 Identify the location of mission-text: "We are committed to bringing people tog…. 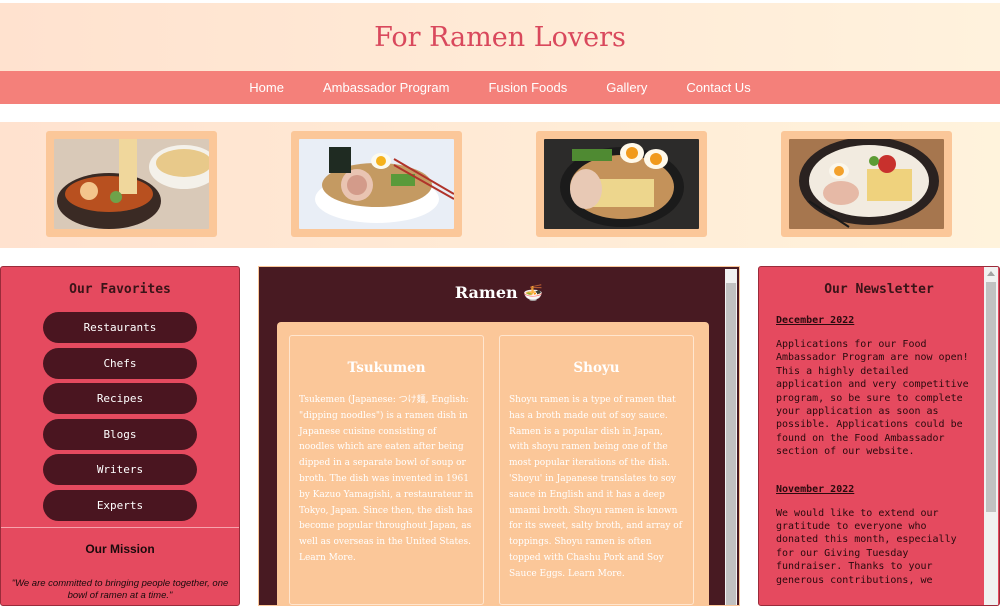
(120, 589).